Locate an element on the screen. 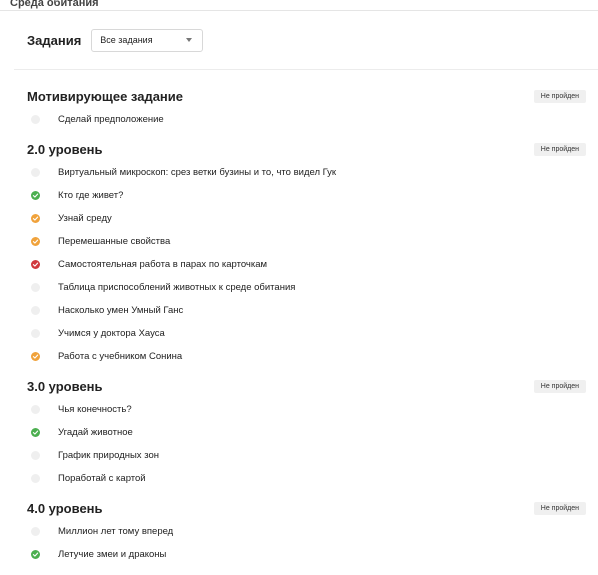 The width and height of the screenshot is (598, 575). task-item: Работа с учебником Сонина is located at coordinates (306, 356).